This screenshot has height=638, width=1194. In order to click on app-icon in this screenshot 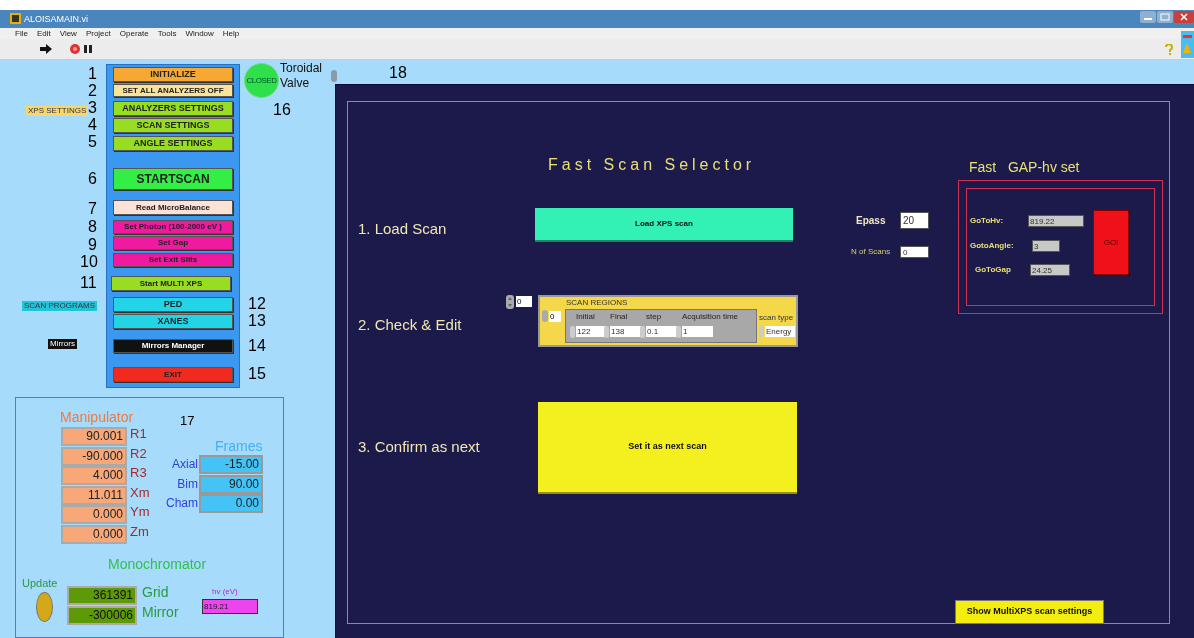, I will do `click(15, 18)`.